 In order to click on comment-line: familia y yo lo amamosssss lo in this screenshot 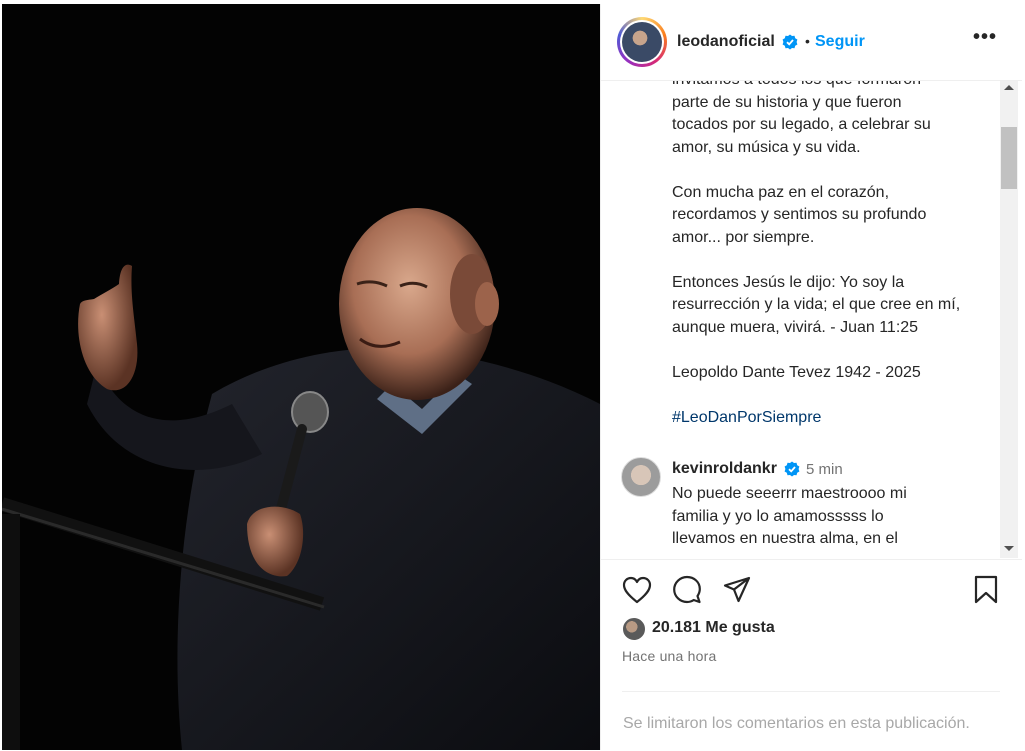, I will do `click(778, 516)`.